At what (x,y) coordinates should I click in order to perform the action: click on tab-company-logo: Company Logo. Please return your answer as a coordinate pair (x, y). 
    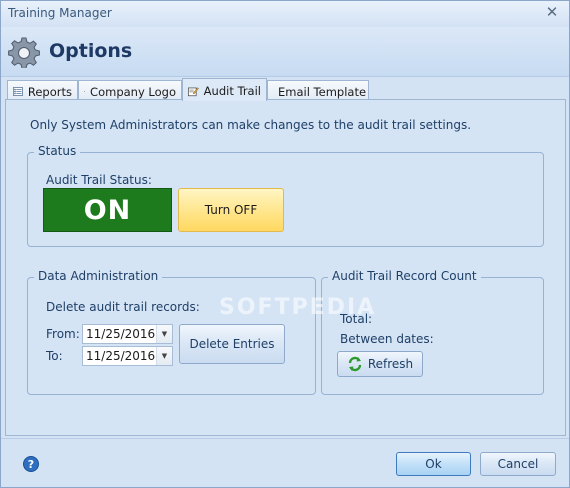
    Looking at the image, I should click on (130, 90).